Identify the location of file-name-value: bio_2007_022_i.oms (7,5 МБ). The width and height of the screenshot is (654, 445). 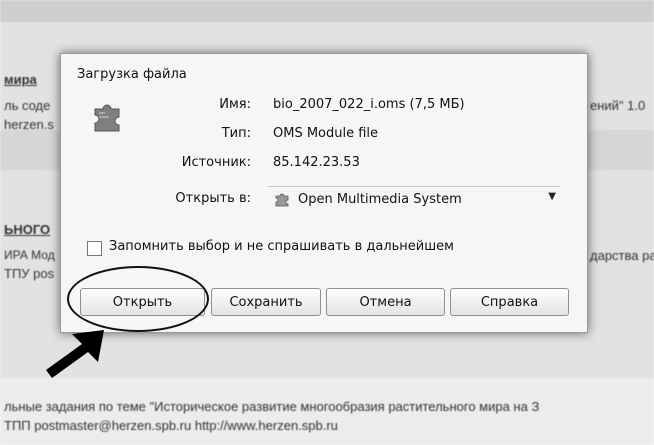
(369, 104).